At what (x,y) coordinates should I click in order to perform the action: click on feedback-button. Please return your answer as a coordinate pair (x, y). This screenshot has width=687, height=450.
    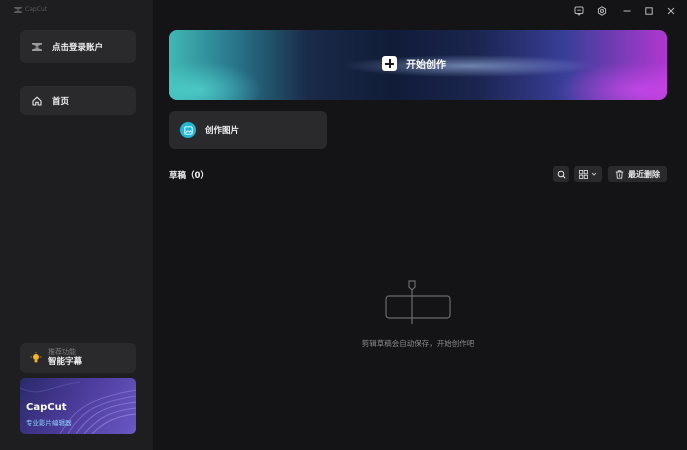
    Looking at the image, I should click on (579, 11).